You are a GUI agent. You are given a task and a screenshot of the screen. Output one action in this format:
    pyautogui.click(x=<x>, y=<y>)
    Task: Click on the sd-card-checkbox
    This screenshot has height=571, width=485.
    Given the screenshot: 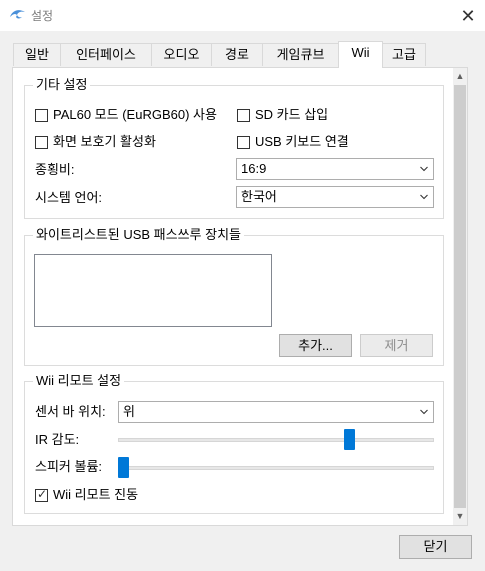 What is the action you would take?
    pyautogui.click(x=243, y=115)
    